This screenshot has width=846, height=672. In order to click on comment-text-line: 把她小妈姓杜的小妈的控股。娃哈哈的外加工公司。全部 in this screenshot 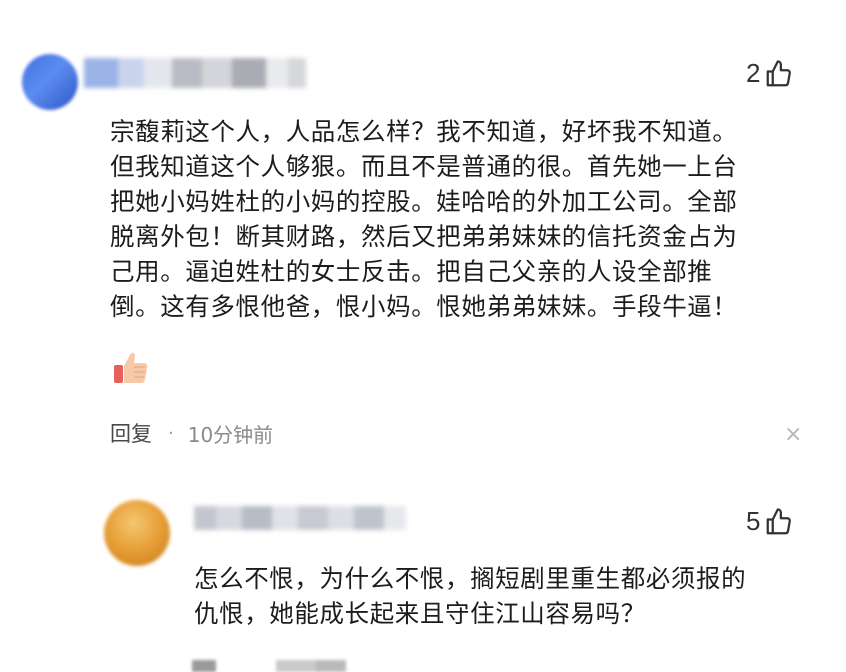, I will do `click(424, 201)`.